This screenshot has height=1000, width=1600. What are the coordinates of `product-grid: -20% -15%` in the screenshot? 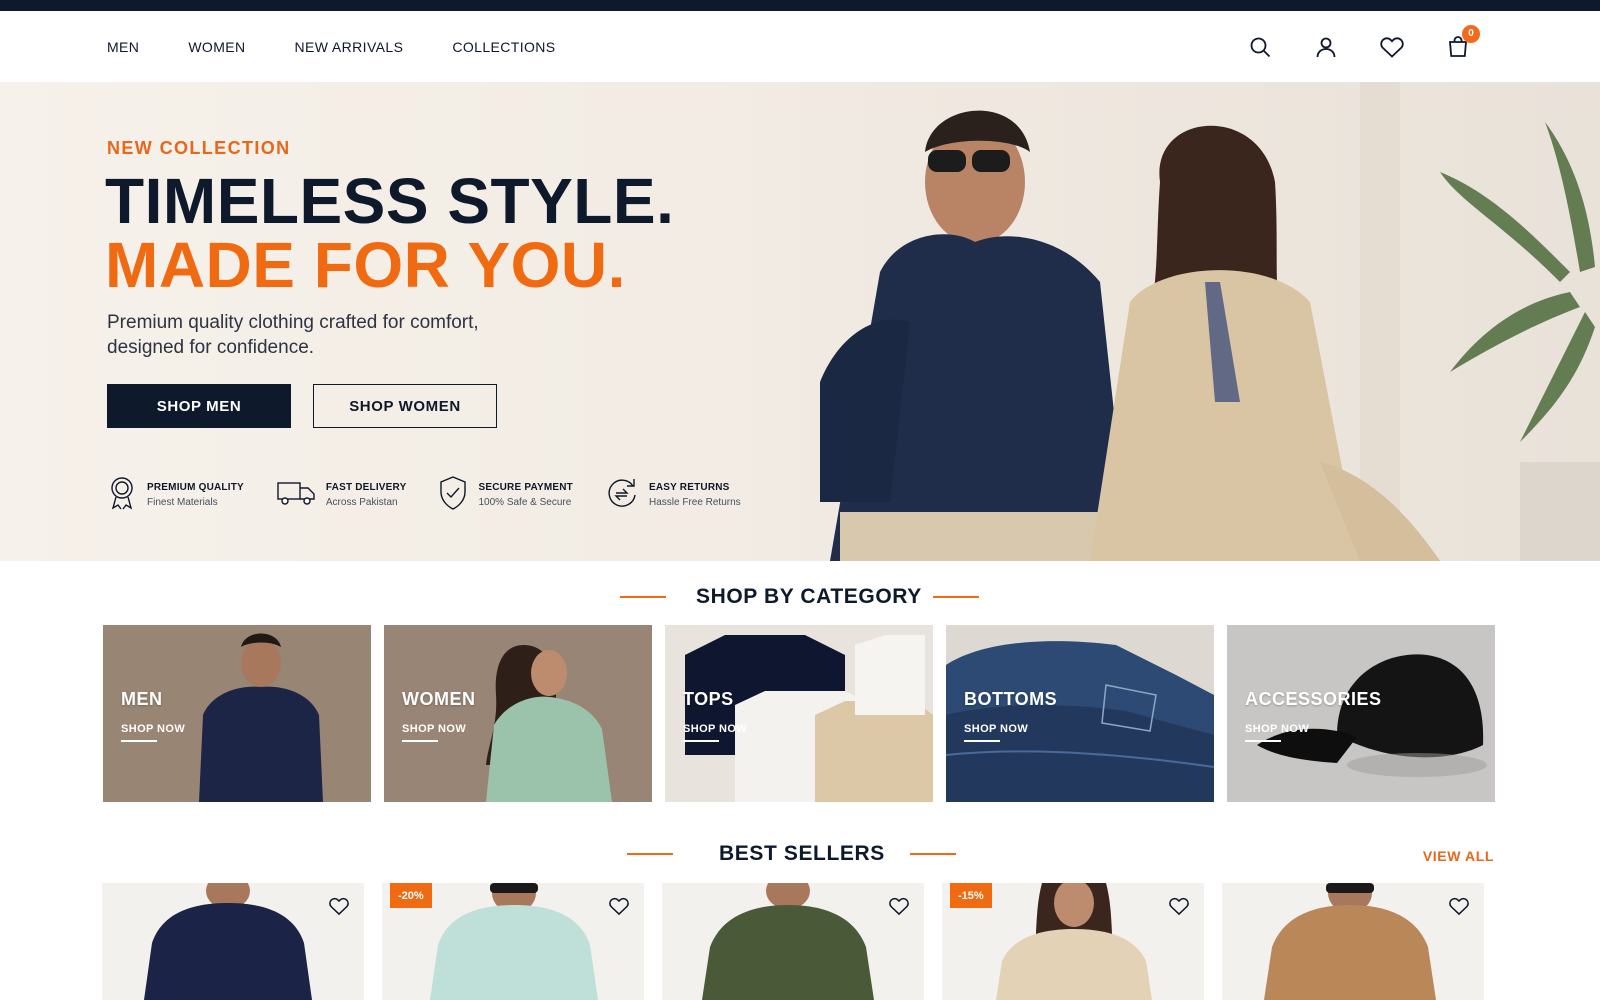 It's located at (793, 941).